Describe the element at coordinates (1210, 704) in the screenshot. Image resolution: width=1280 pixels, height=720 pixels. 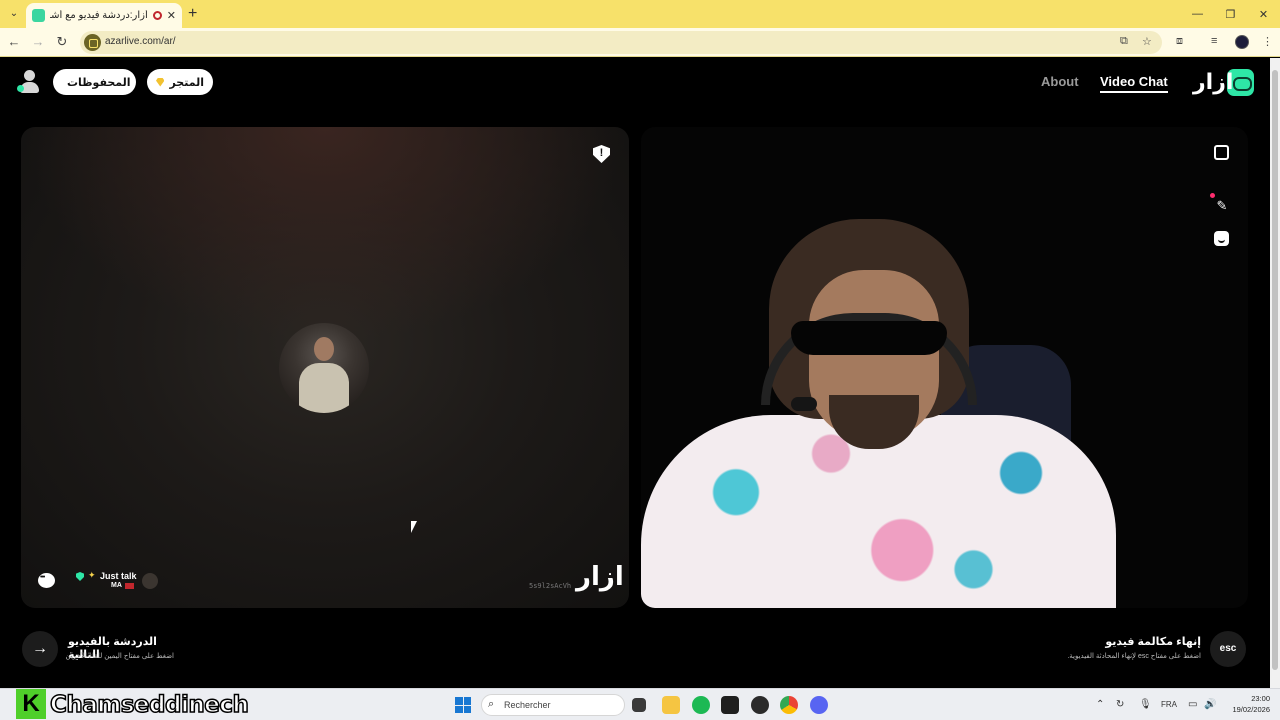
I see `volume-icon: 🔊` at that location.